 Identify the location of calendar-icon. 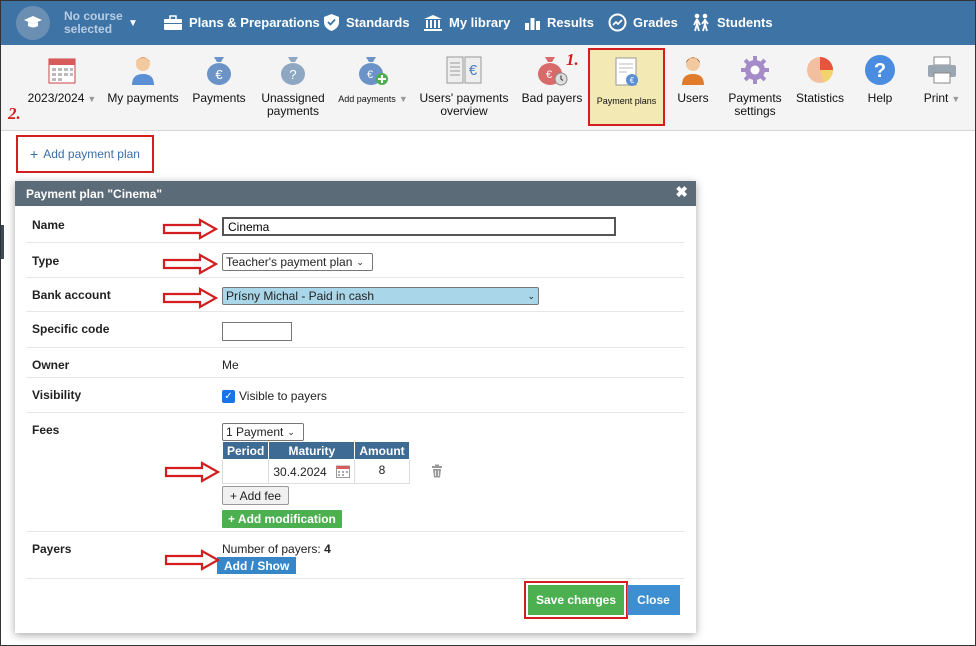
(343, 471).